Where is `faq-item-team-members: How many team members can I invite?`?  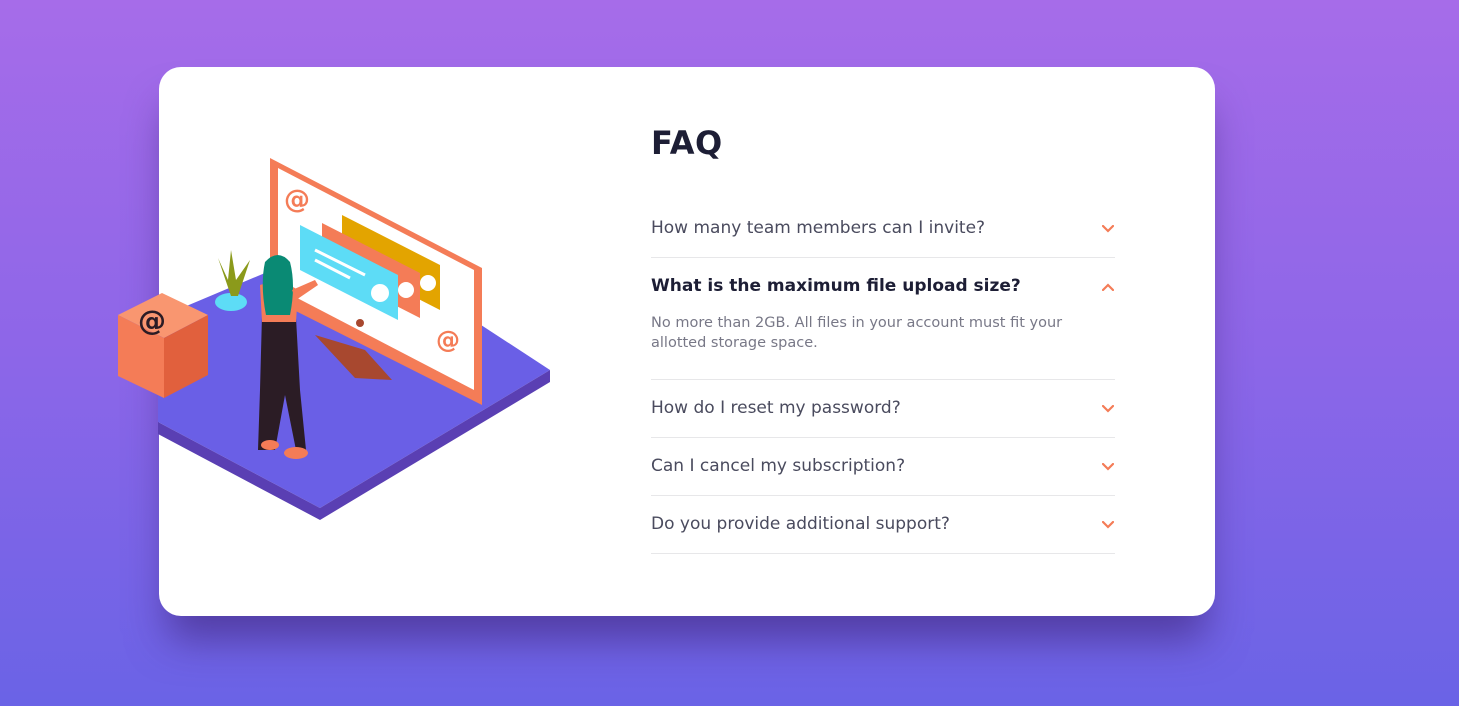 faq-item-team-members: How many team members can I invite? is located at coordinates (883, 229).